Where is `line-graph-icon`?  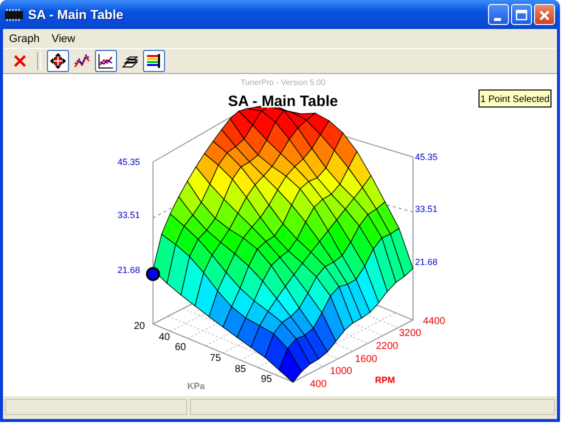 line-graph-icon is located at coordinates (82, 61).